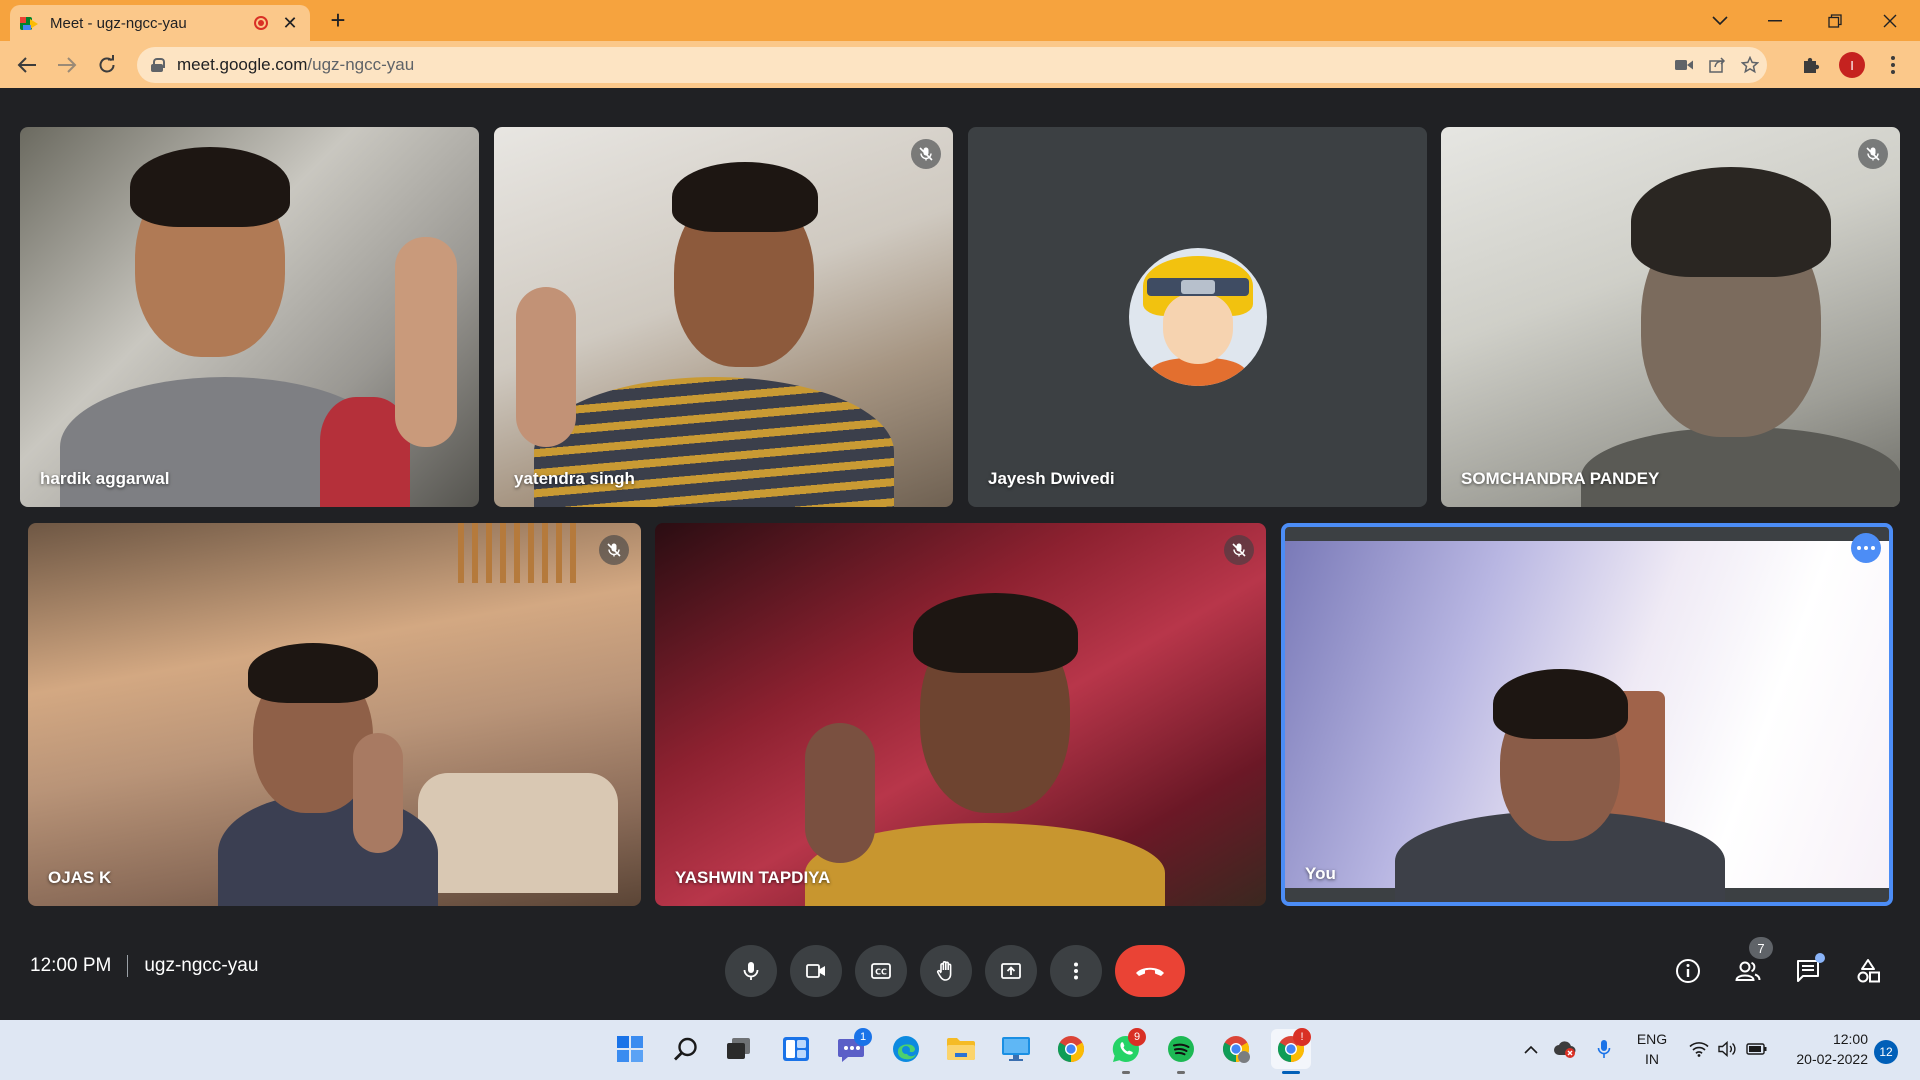 Image resolution: width=1920 pixels, height=1080 pixels. Describe the element at coordinates (158, 65) in the screenshot. I see `lock-icon` at that location.